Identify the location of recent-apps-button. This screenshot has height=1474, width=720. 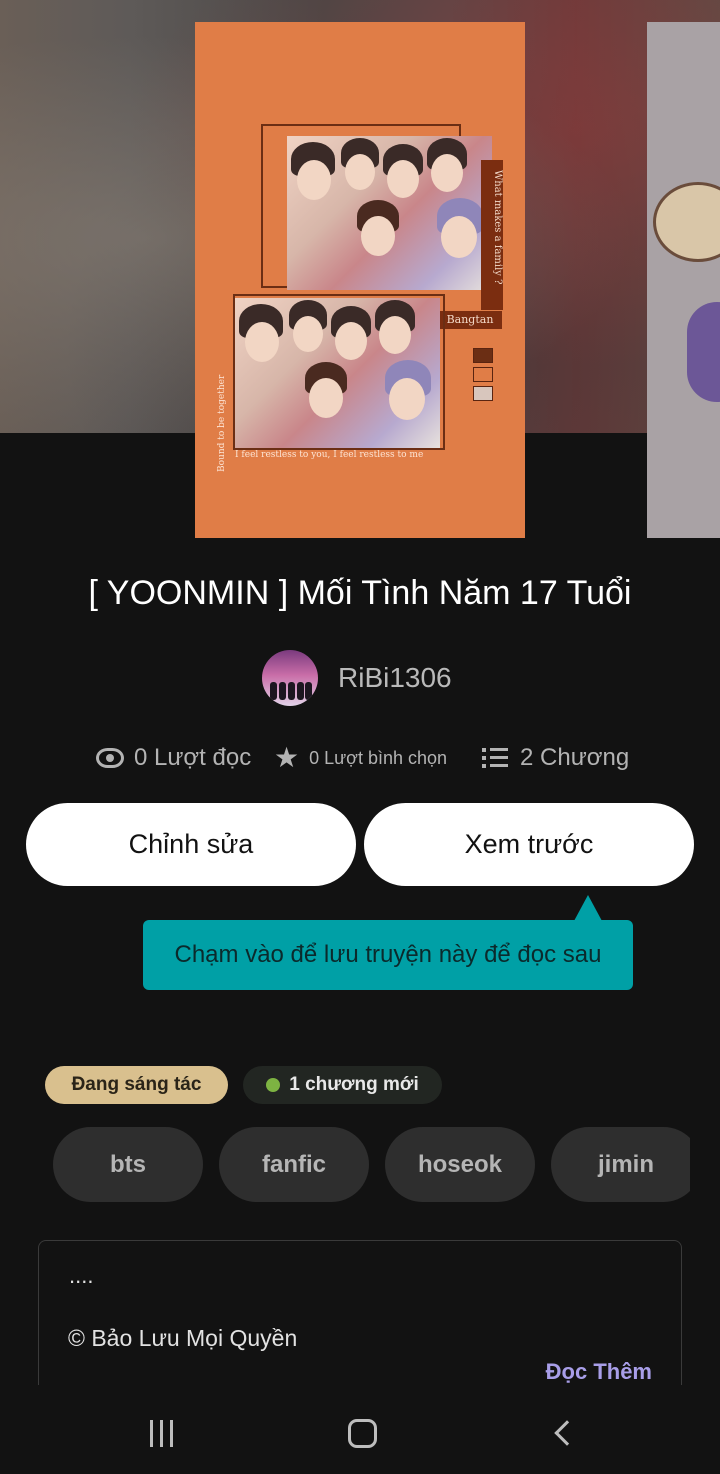
(161, 1433).